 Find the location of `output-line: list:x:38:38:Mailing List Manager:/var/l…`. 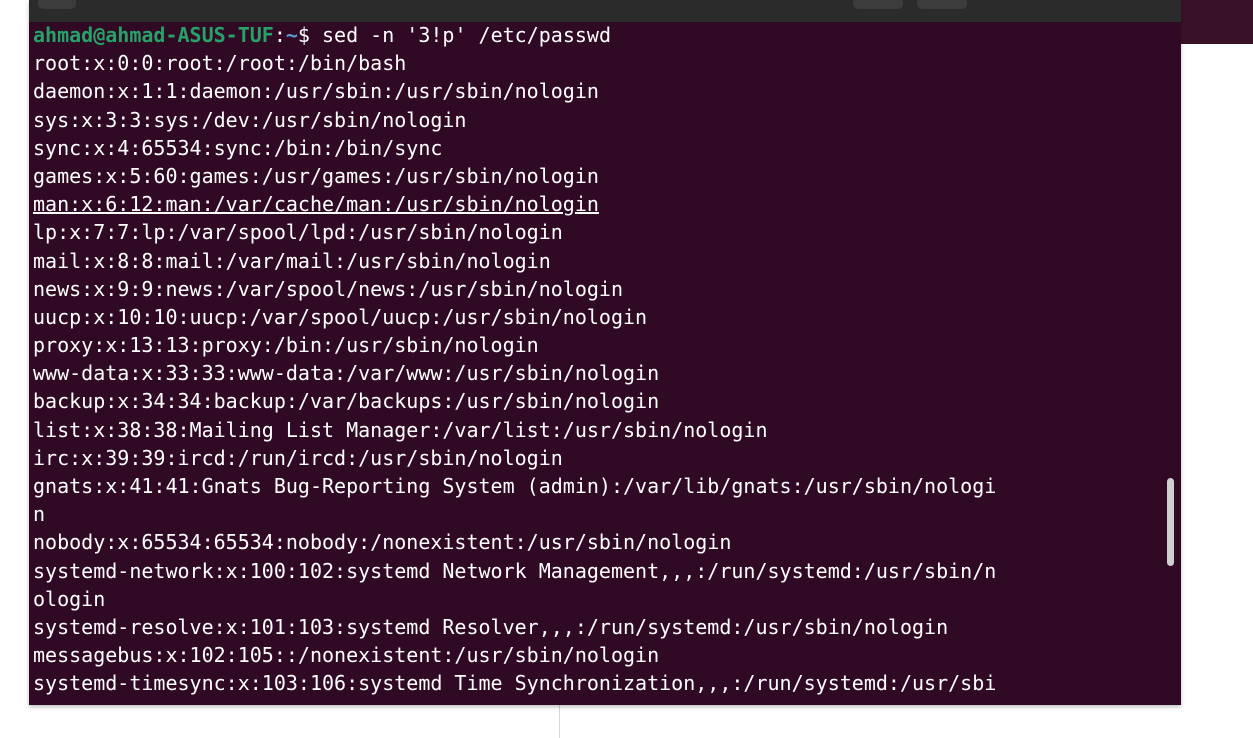

output-line: list:x:38:38:Mailing List Manager:/var/l… is located at coordinates (400, 429).